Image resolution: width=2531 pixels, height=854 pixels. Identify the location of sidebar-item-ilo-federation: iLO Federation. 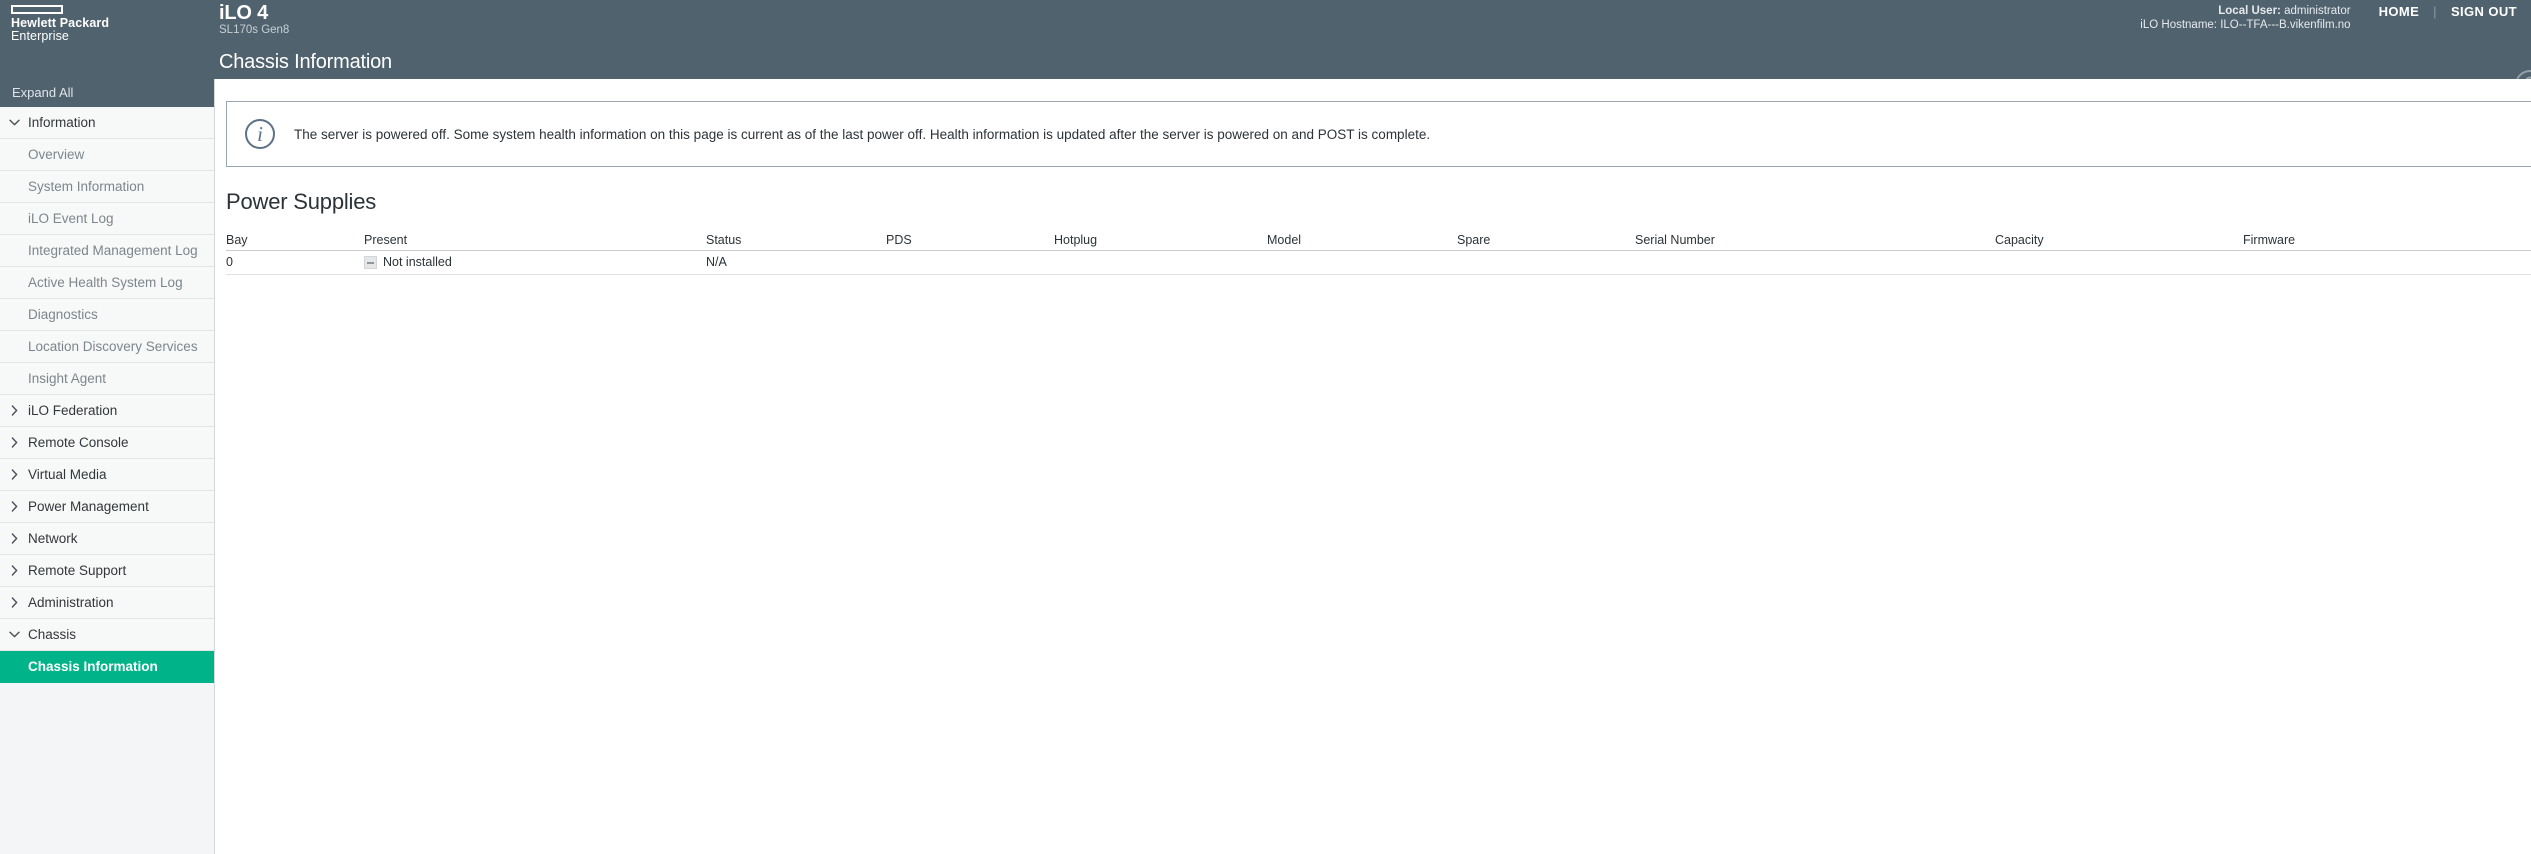
(107, 411).